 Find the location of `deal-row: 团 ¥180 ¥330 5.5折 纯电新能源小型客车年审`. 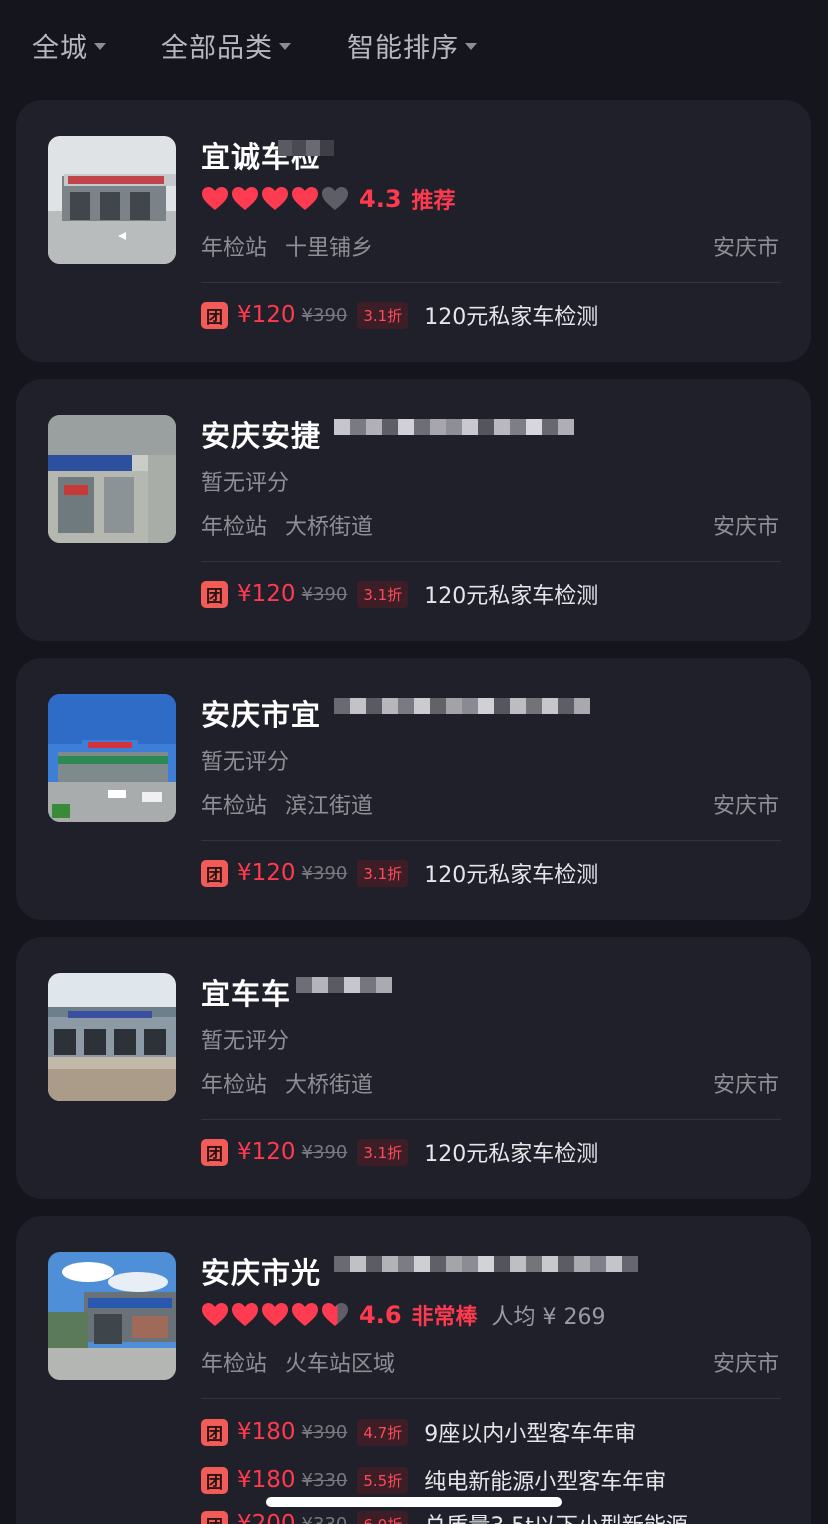

deal-row: 团 ¥180 ¥330 5.5折 纯电新能源小型客车年审 is located at coordinates (433, 1480).